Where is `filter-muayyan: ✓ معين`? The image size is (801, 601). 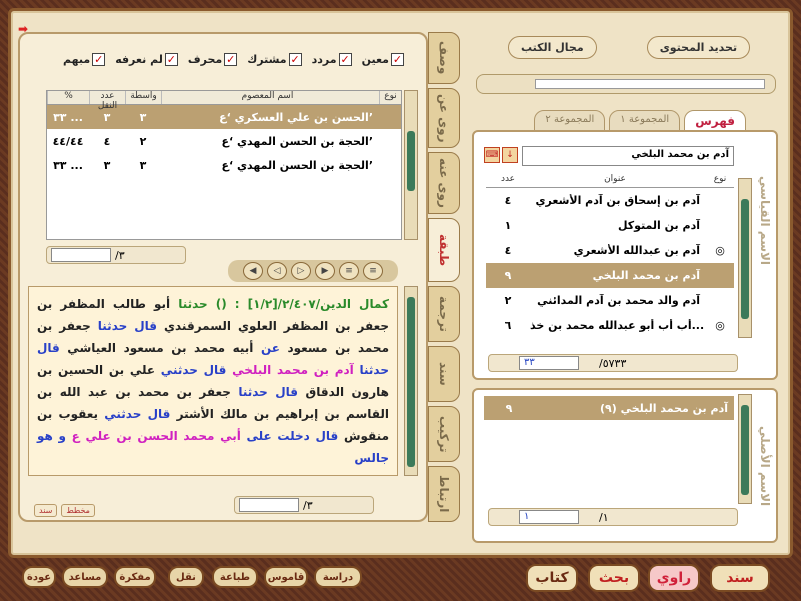
filter-muayyan: ✓ معين is located at coordinates (383, 59).